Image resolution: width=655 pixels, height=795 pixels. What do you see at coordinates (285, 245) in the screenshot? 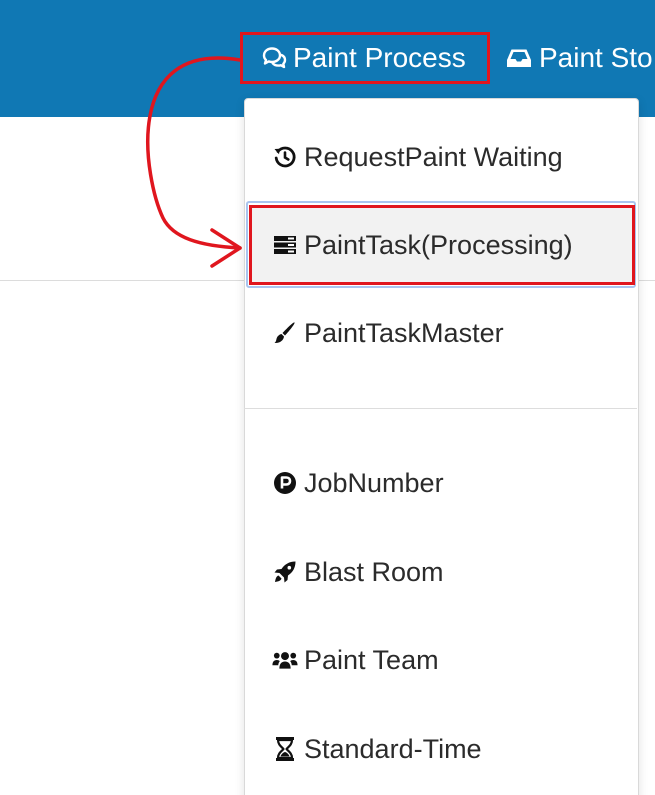
I see `server-icon` at bounding box center [285, 245].